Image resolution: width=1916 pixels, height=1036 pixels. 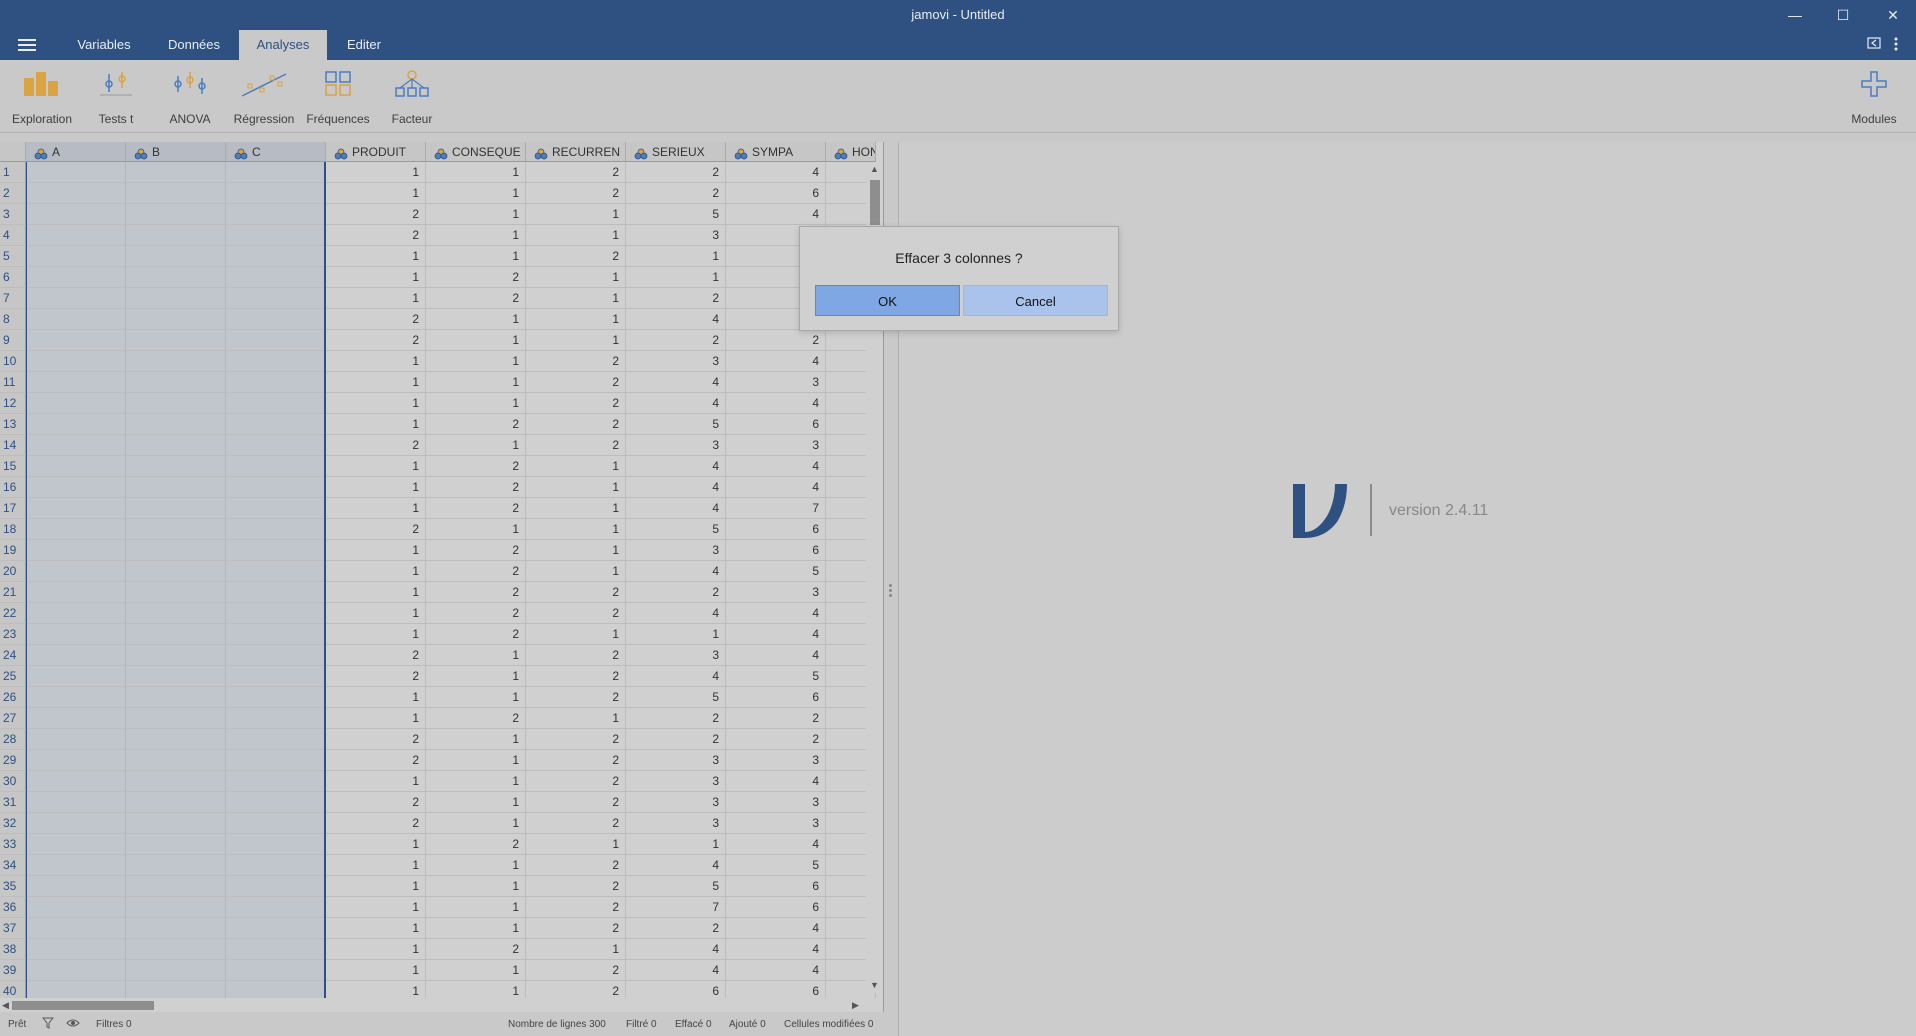 What do you see at coordinates (13, 718) in the screenshot?
I see `row-number: 27` at bounding box center [13, 718].